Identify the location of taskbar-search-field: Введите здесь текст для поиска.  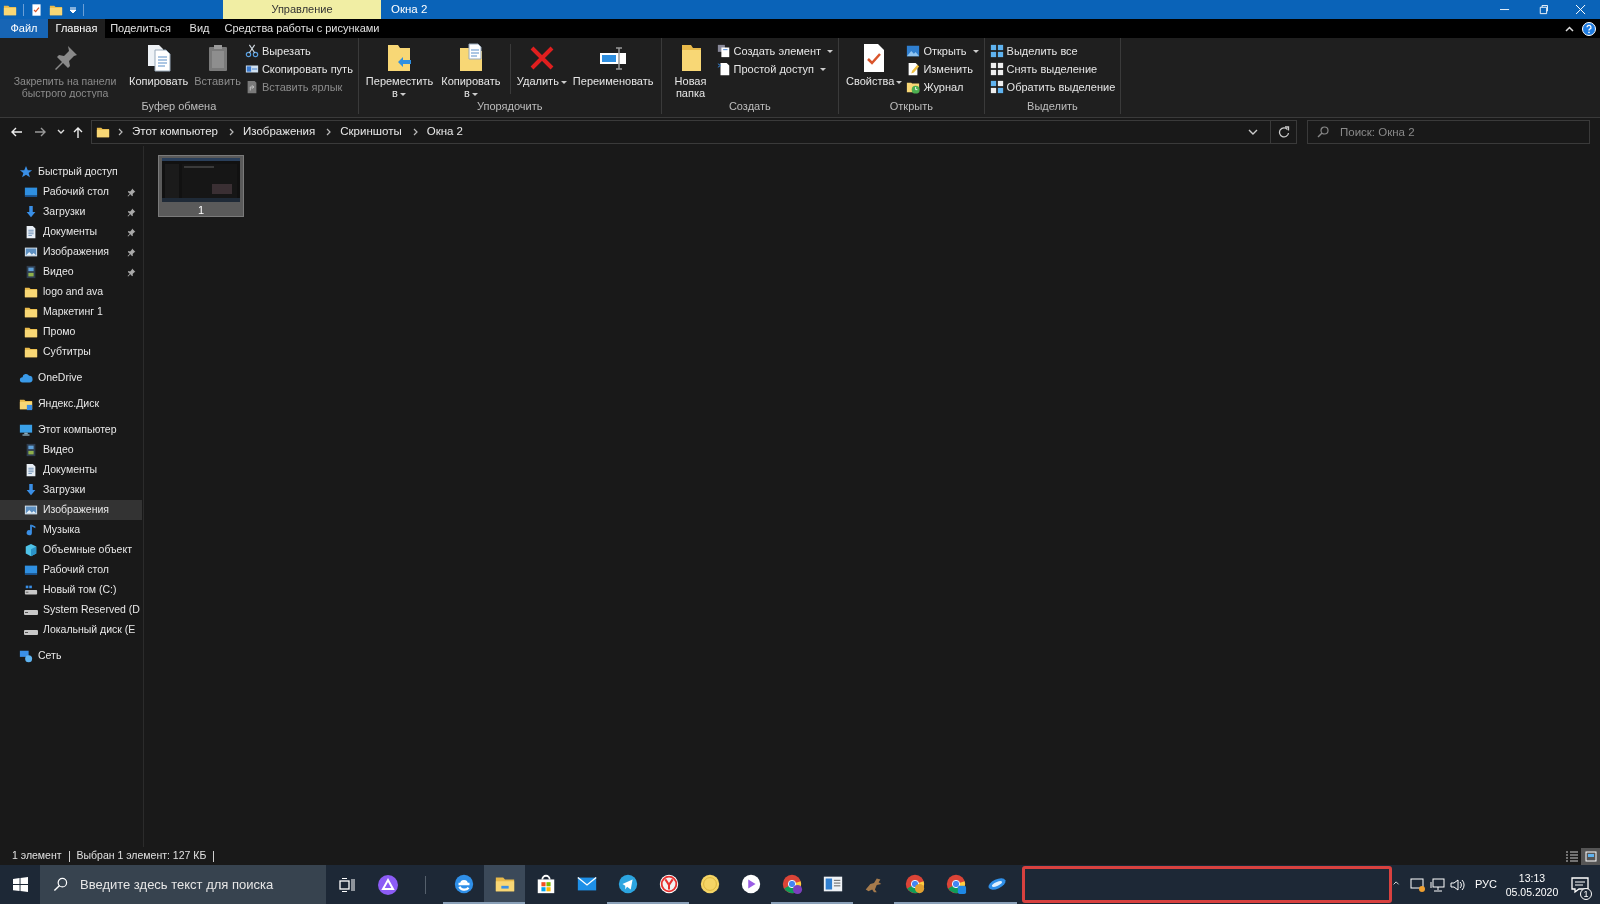
(183, 884).